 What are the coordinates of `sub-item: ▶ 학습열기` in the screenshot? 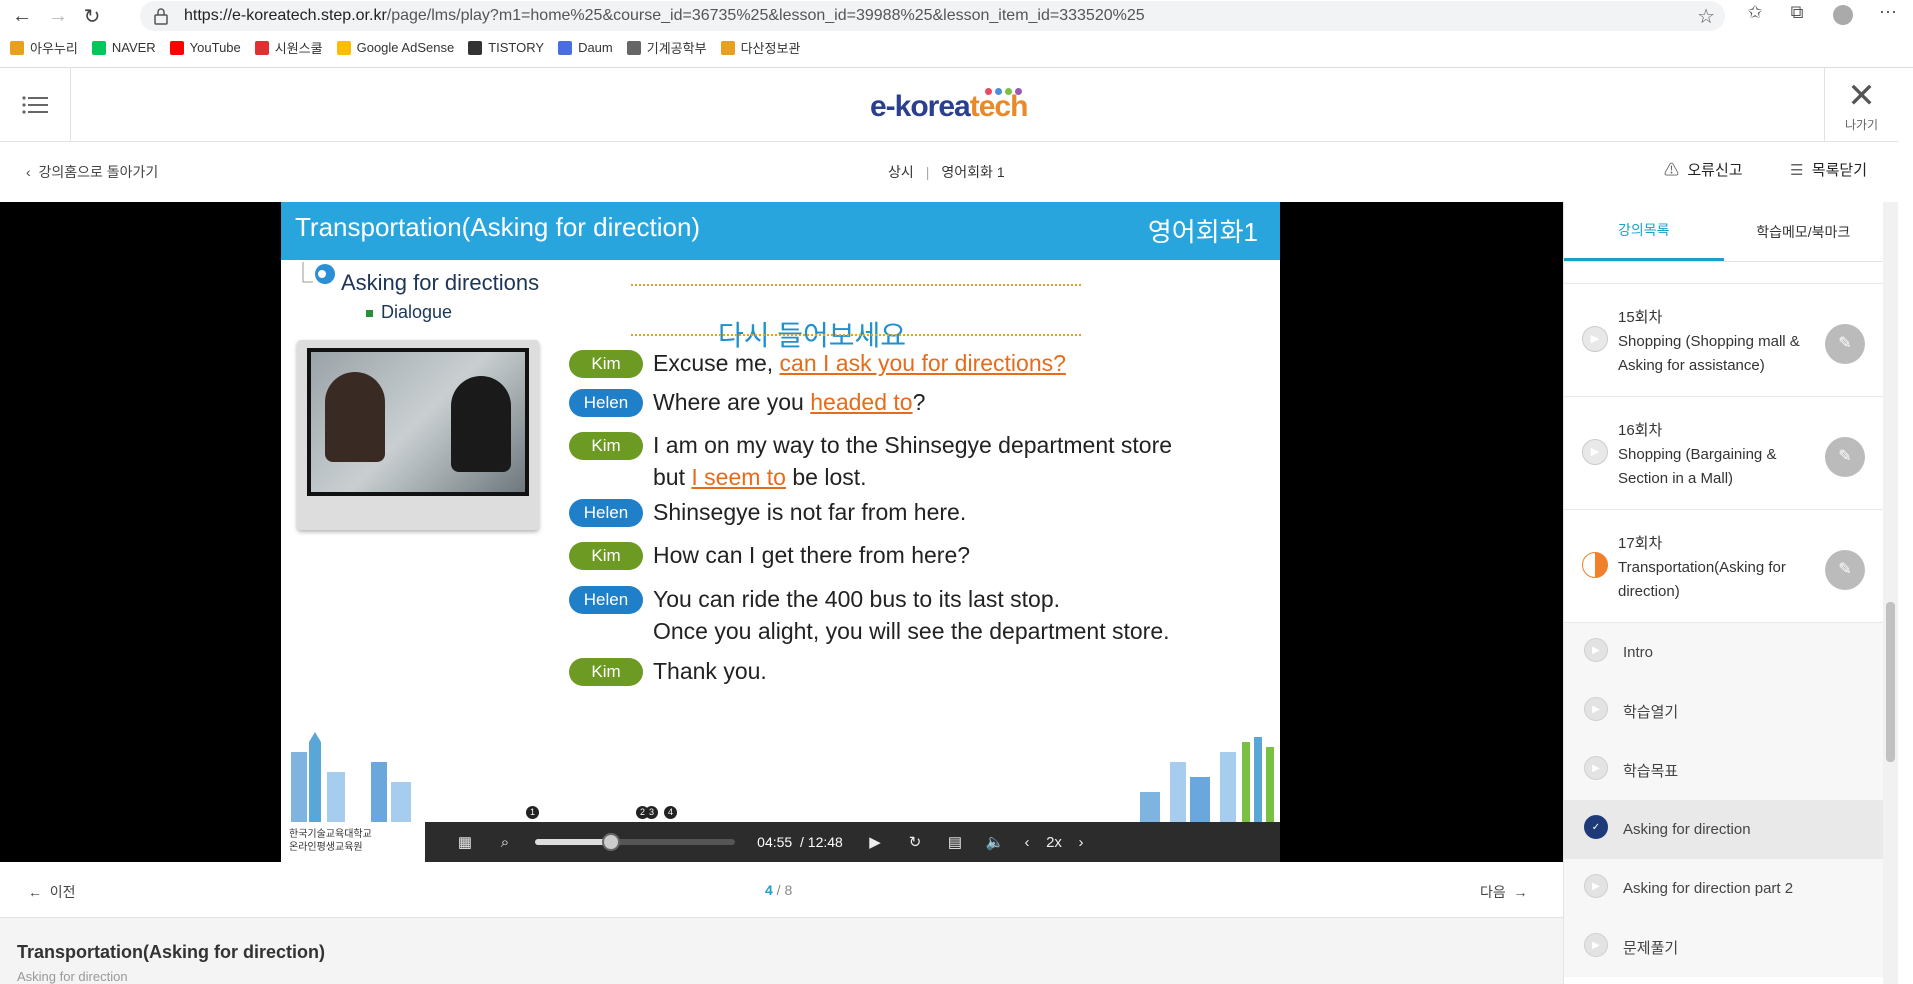 It's located at (1723, 711).